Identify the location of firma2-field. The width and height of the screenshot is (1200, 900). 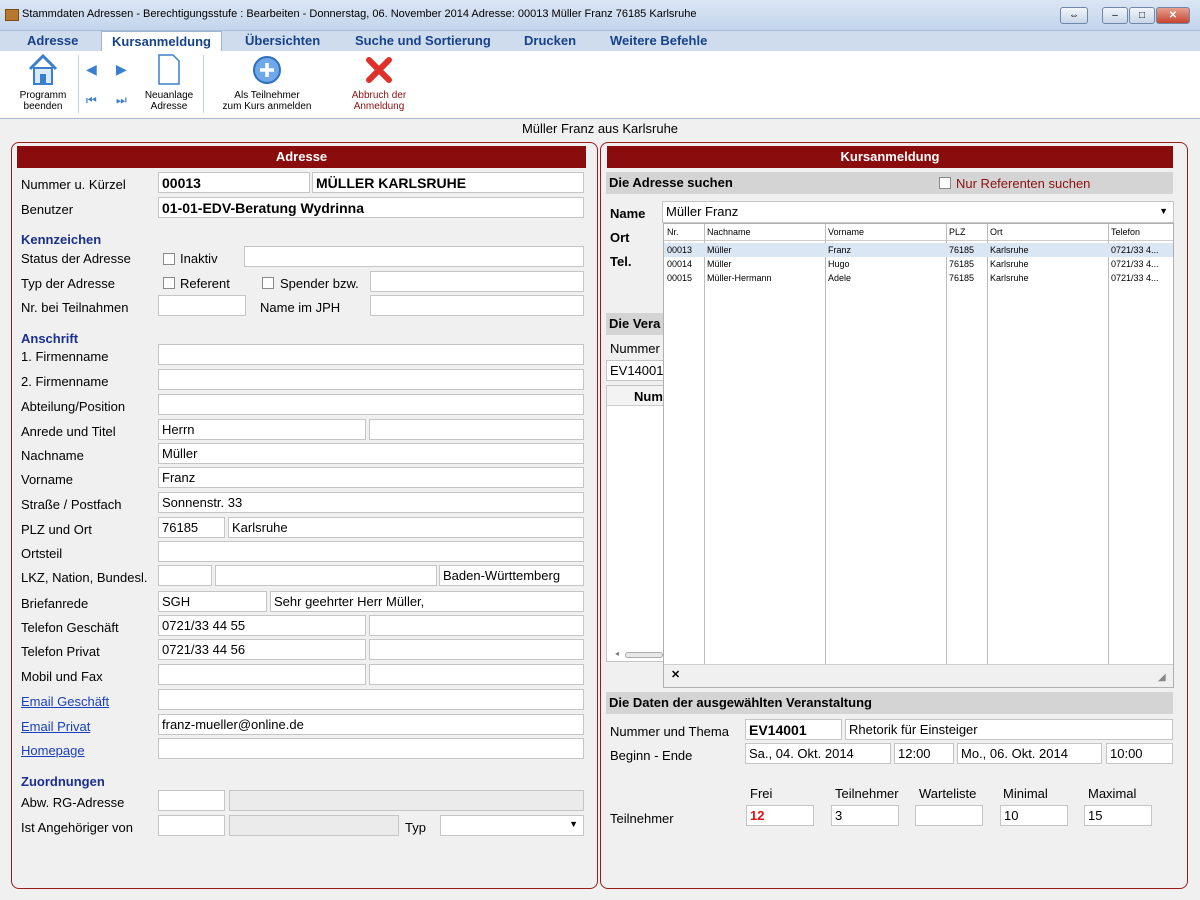
(371, 379).